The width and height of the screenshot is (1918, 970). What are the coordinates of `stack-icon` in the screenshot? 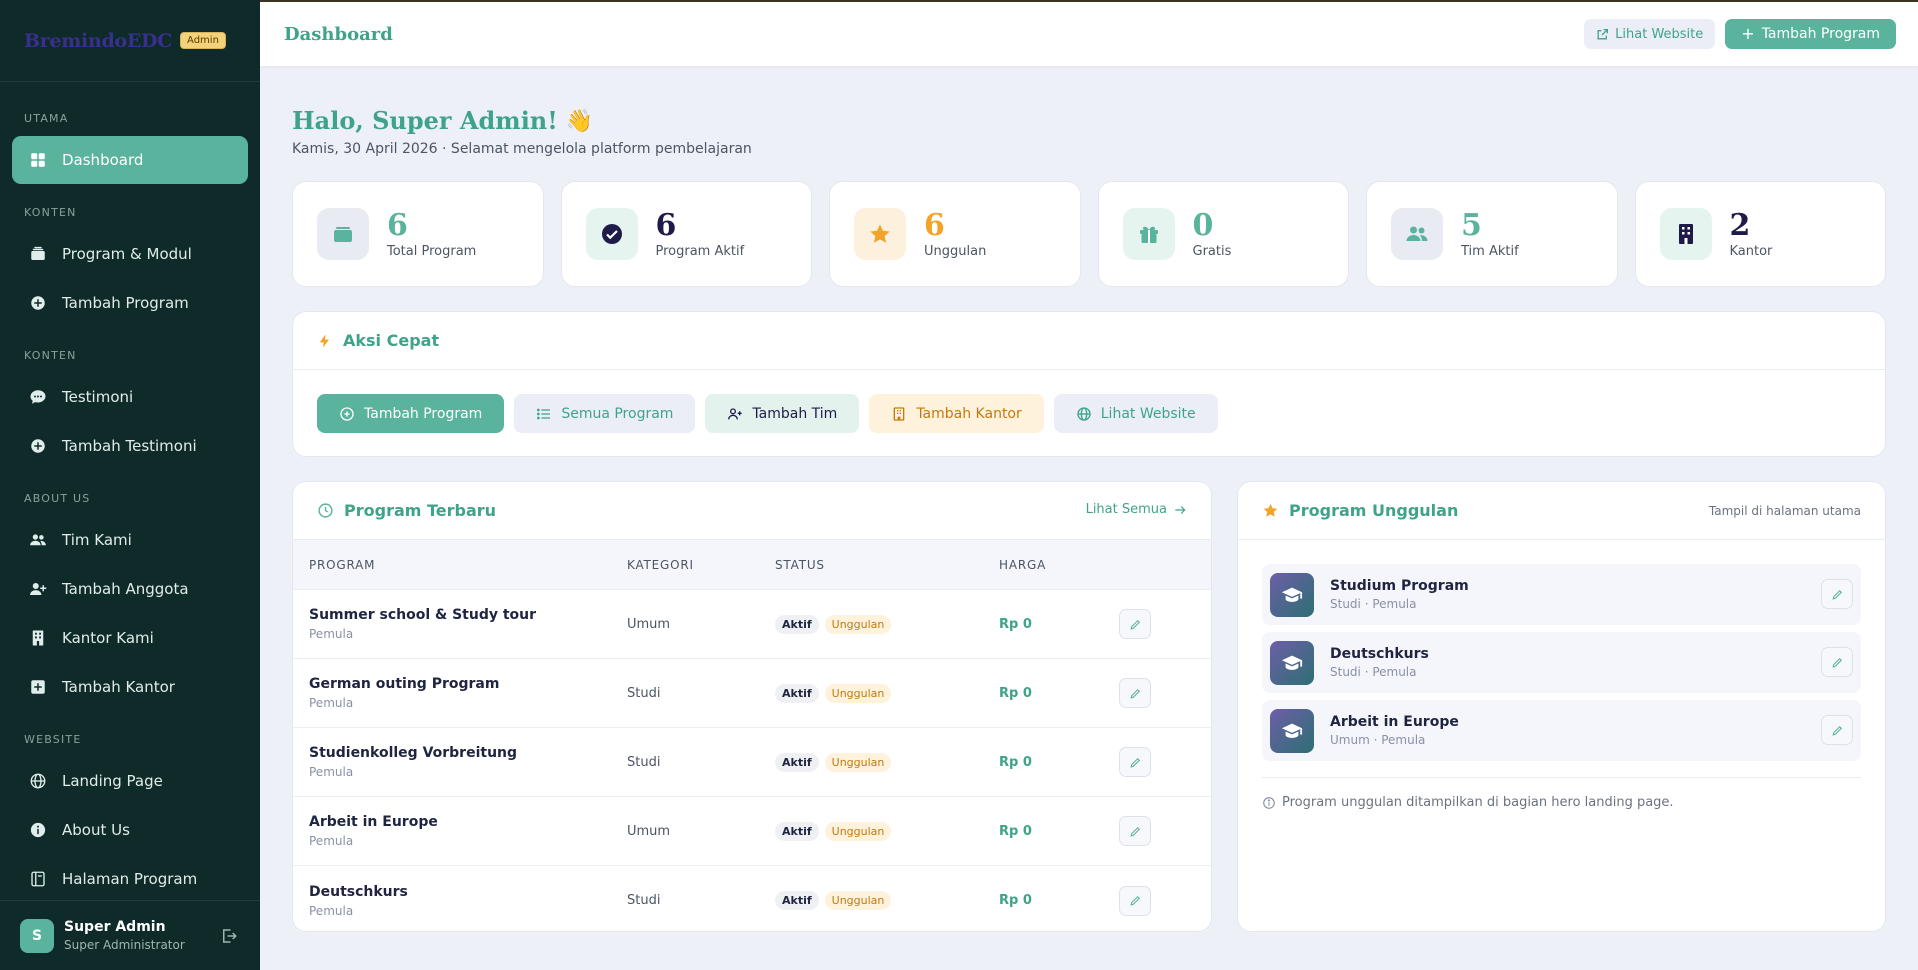 It's located at (343, 234).